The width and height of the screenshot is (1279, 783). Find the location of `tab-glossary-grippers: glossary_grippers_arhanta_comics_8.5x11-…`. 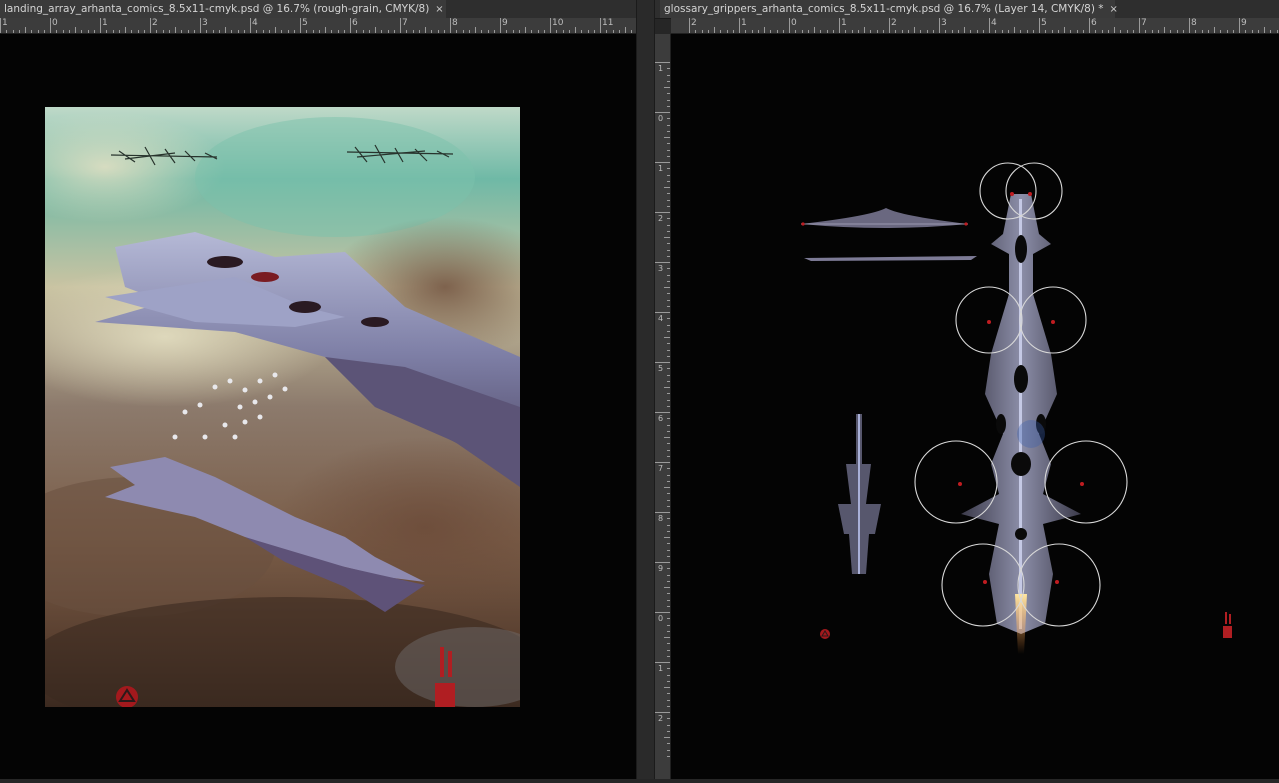

tab-glossary-grippers: glossary_grippers_arhanta_comics_8.5x11-… is located at coordinates (889, 9).